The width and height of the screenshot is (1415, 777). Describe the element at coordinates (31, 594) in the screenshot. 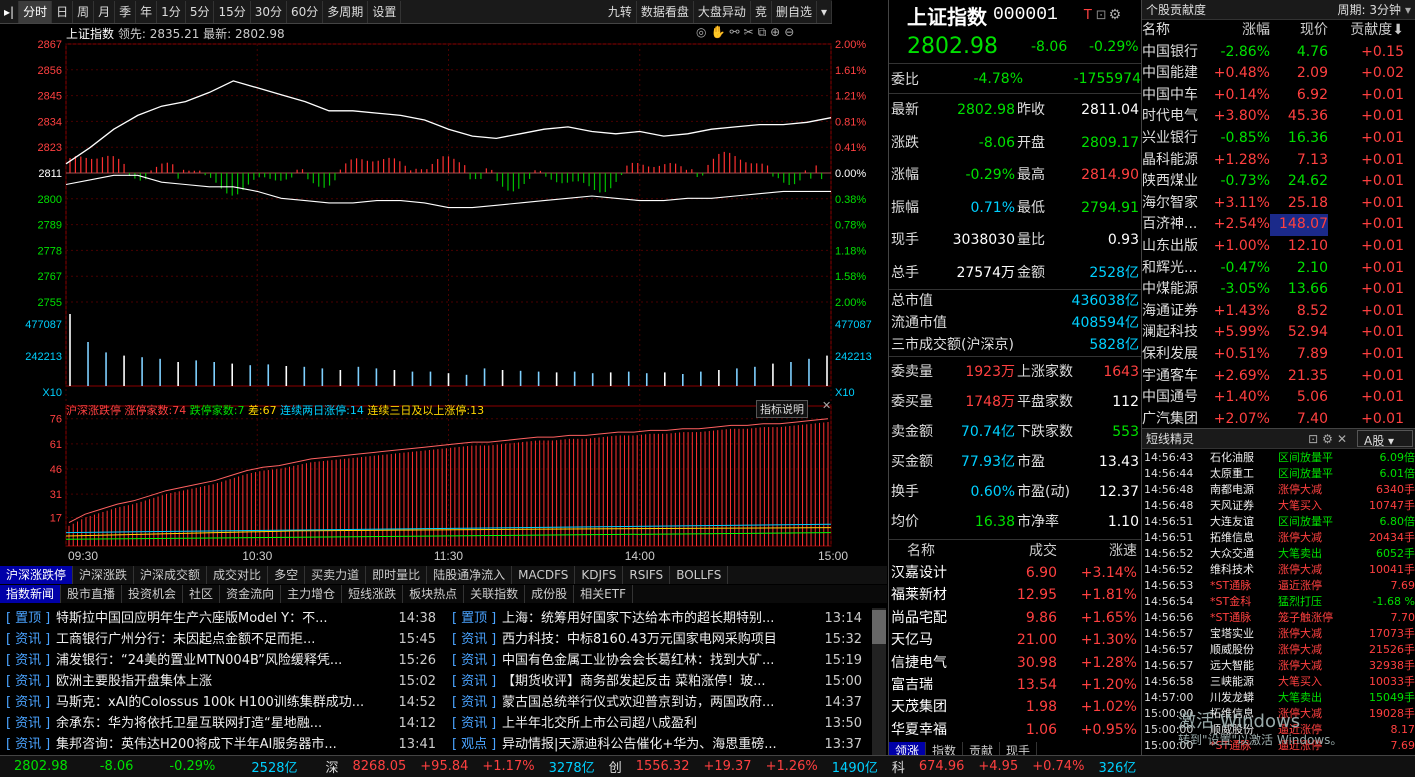

I see `news-tab: 指数新闻` at that location.